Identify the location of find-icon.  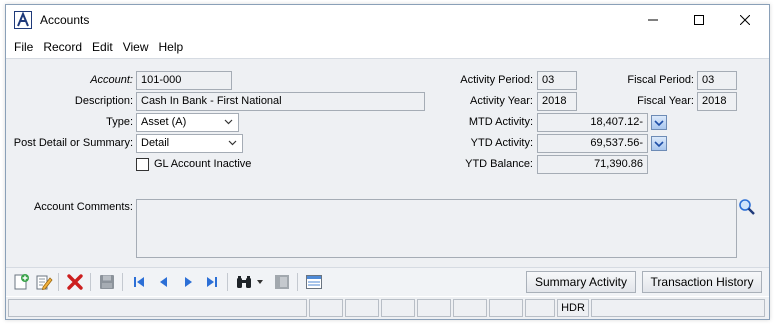
(244, 282).